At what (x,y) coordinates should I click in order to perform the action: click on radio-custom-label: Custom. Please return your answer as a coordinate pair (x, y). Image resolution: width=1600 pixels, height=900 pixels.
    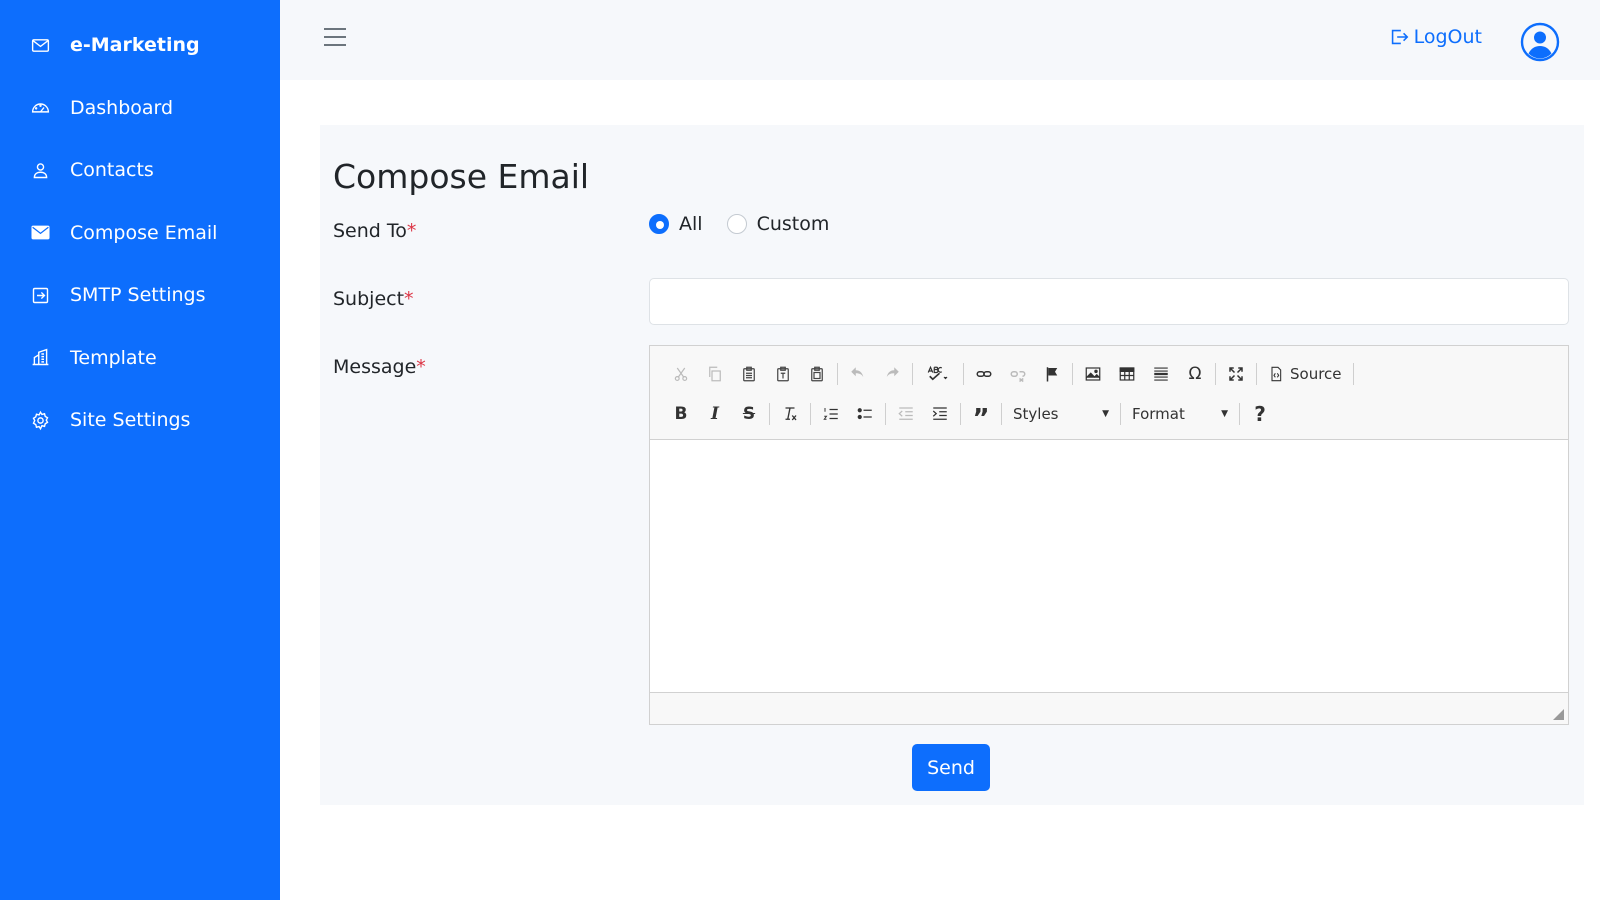
    Looking at the image, I should click on (793, 224).